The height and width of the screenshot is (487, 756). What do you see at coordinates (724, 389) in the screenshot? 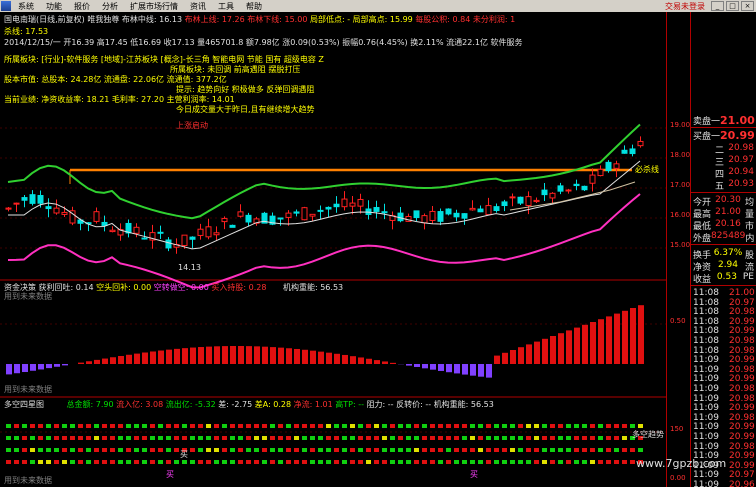
I see `tick-row: 11:09 20.98` at bounding box center [724, 389].